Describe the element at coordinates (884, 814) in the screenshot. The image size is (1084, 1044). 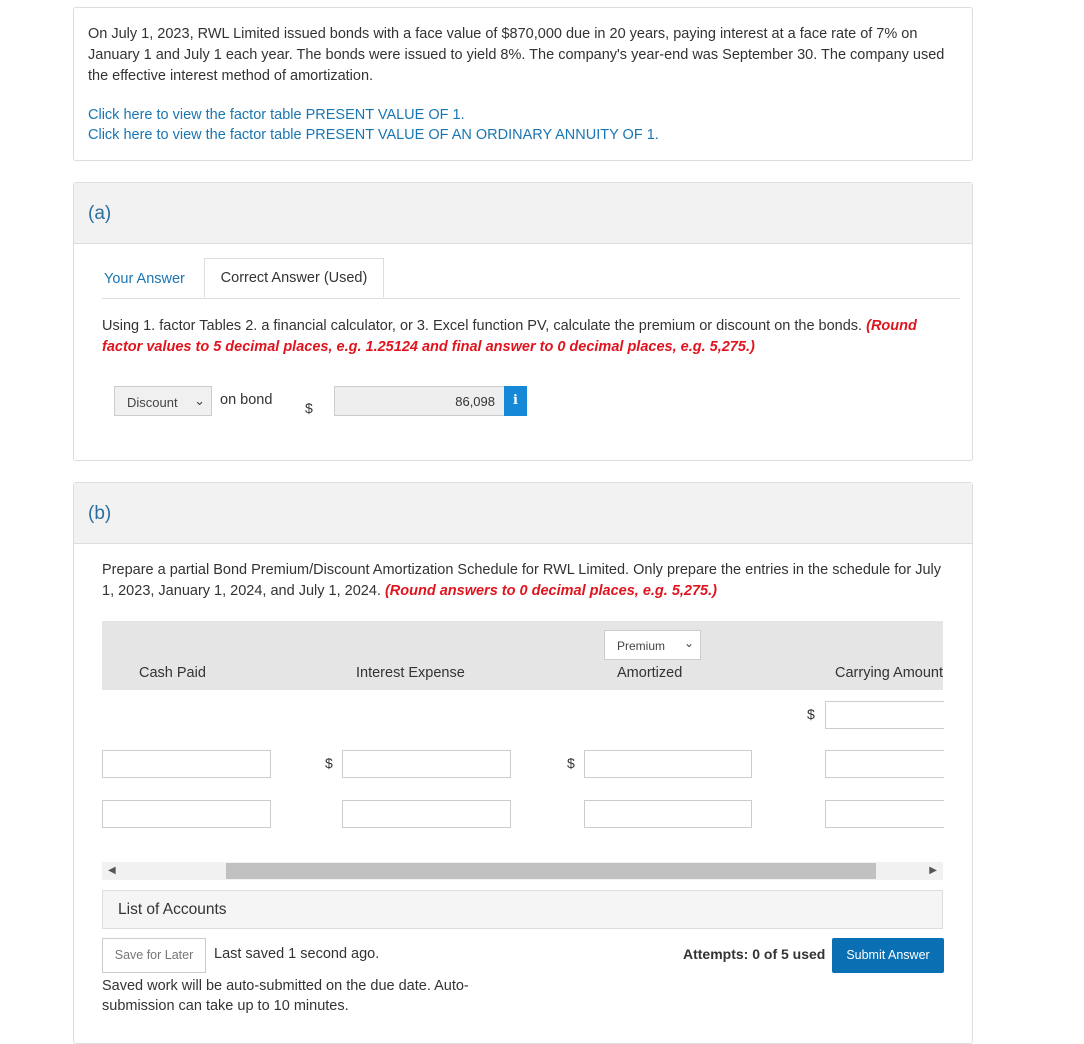
I see `carrying-amount-row3` at that location.